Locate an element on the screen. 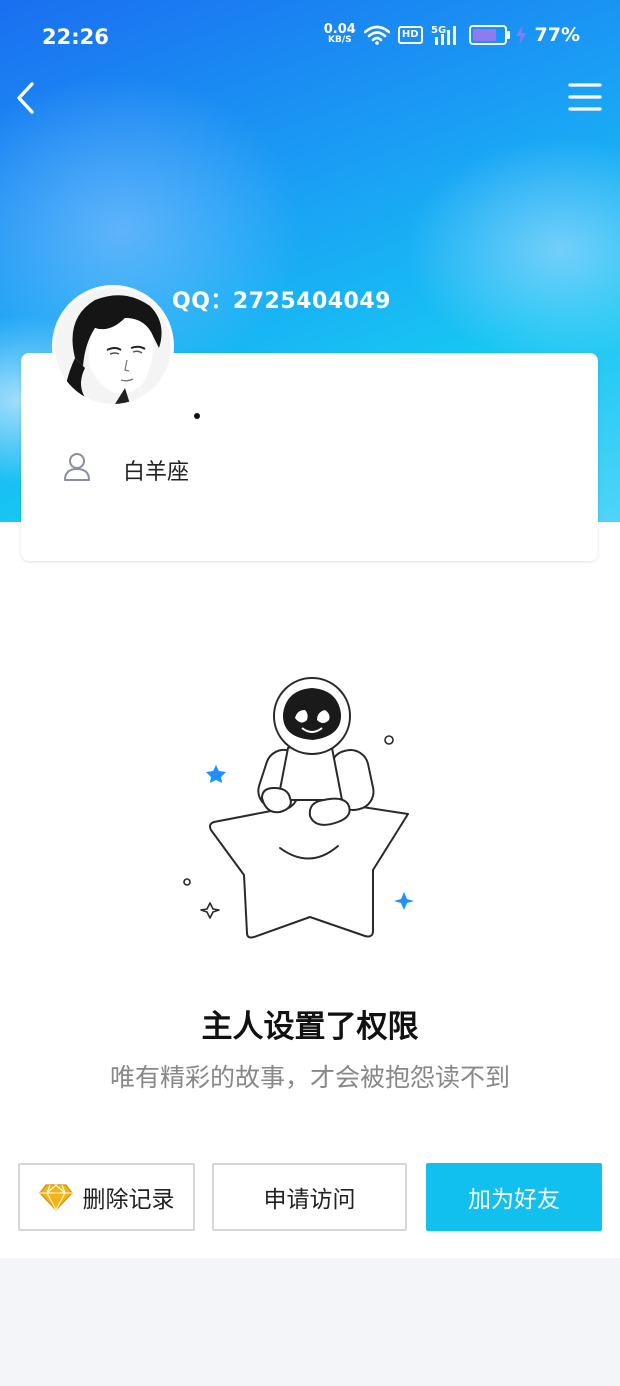 This screenshot has height=1386, width=620. charging-icon is located at coordinates (520, 35).